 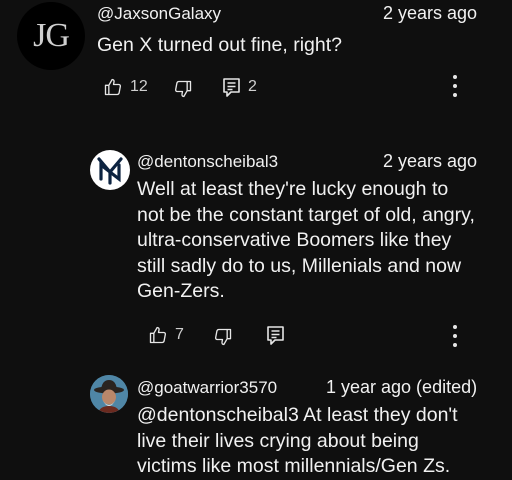 I want to click on comment-line: live their lives crying about being, so click(x=278, y=440).